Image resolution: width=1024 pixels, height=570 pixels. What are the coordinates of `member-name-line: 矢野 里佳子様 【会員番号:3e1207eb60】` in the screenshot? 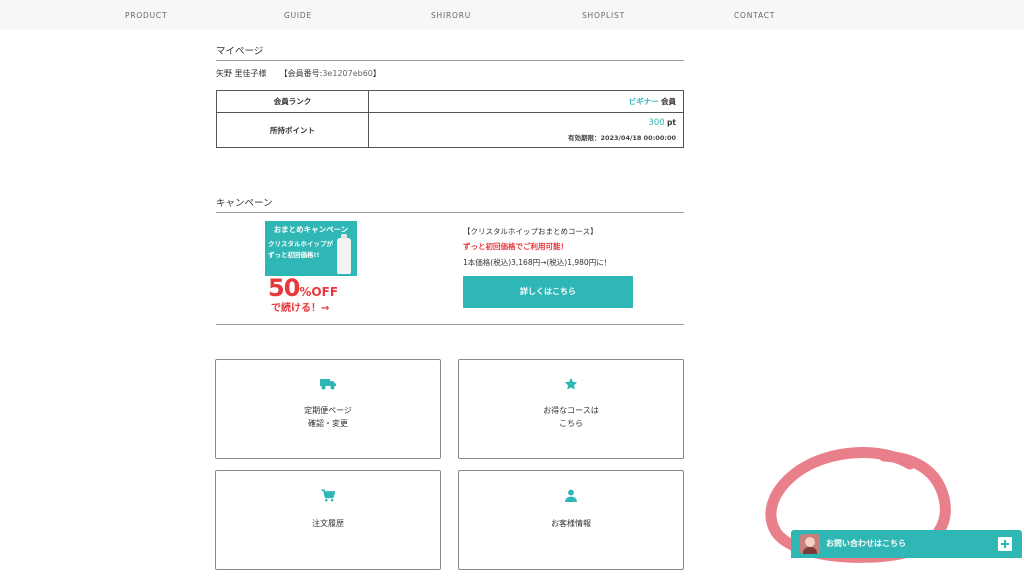 It's located at (298, 73).